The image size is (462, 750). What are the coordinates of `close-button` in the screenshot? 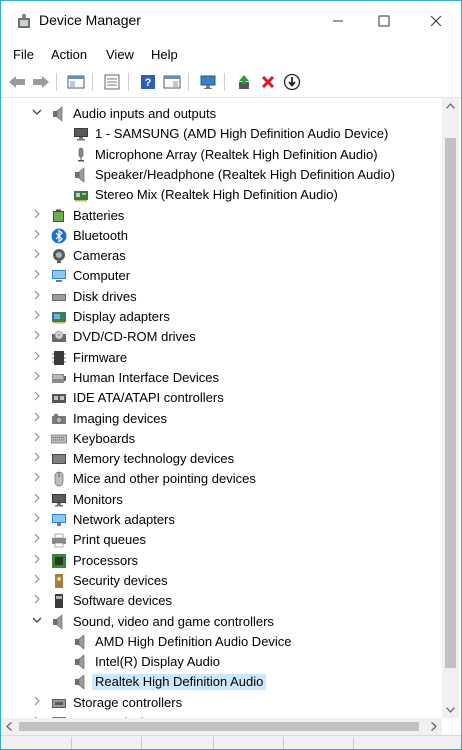 It's located at (436, 21).